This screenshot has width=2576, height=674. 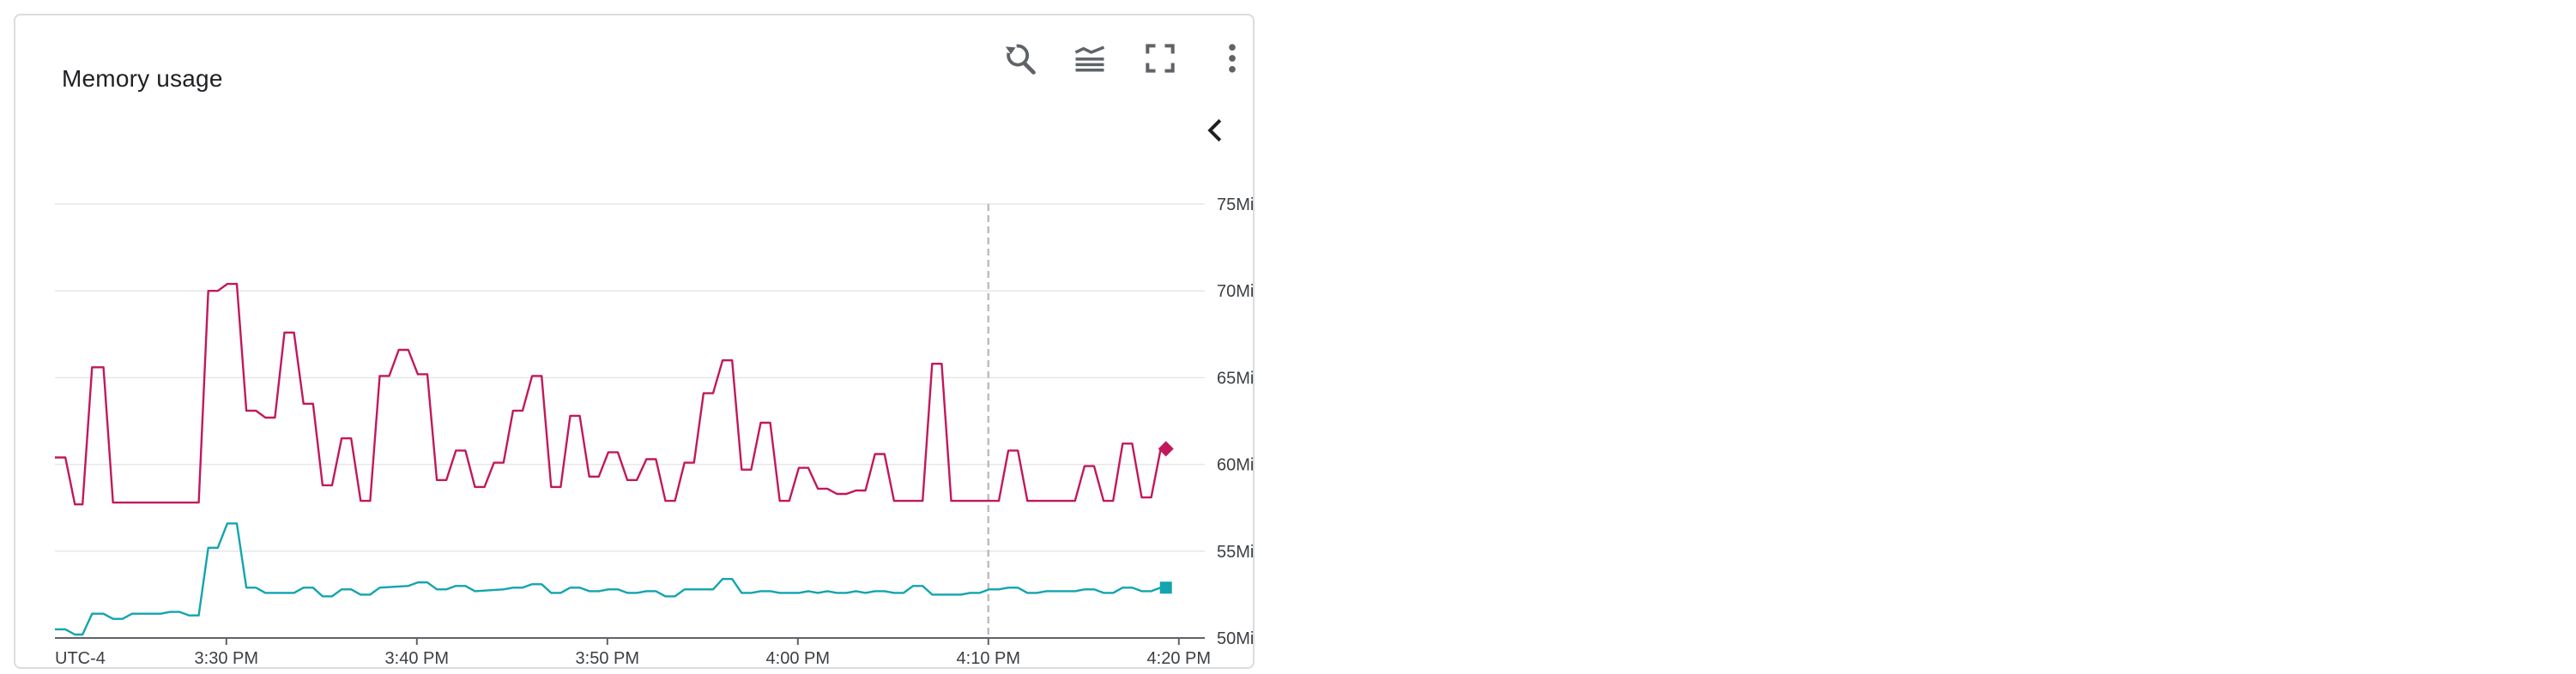 I want to click on x-tick-label: 4:00 PM, so click(x=798, y=658).